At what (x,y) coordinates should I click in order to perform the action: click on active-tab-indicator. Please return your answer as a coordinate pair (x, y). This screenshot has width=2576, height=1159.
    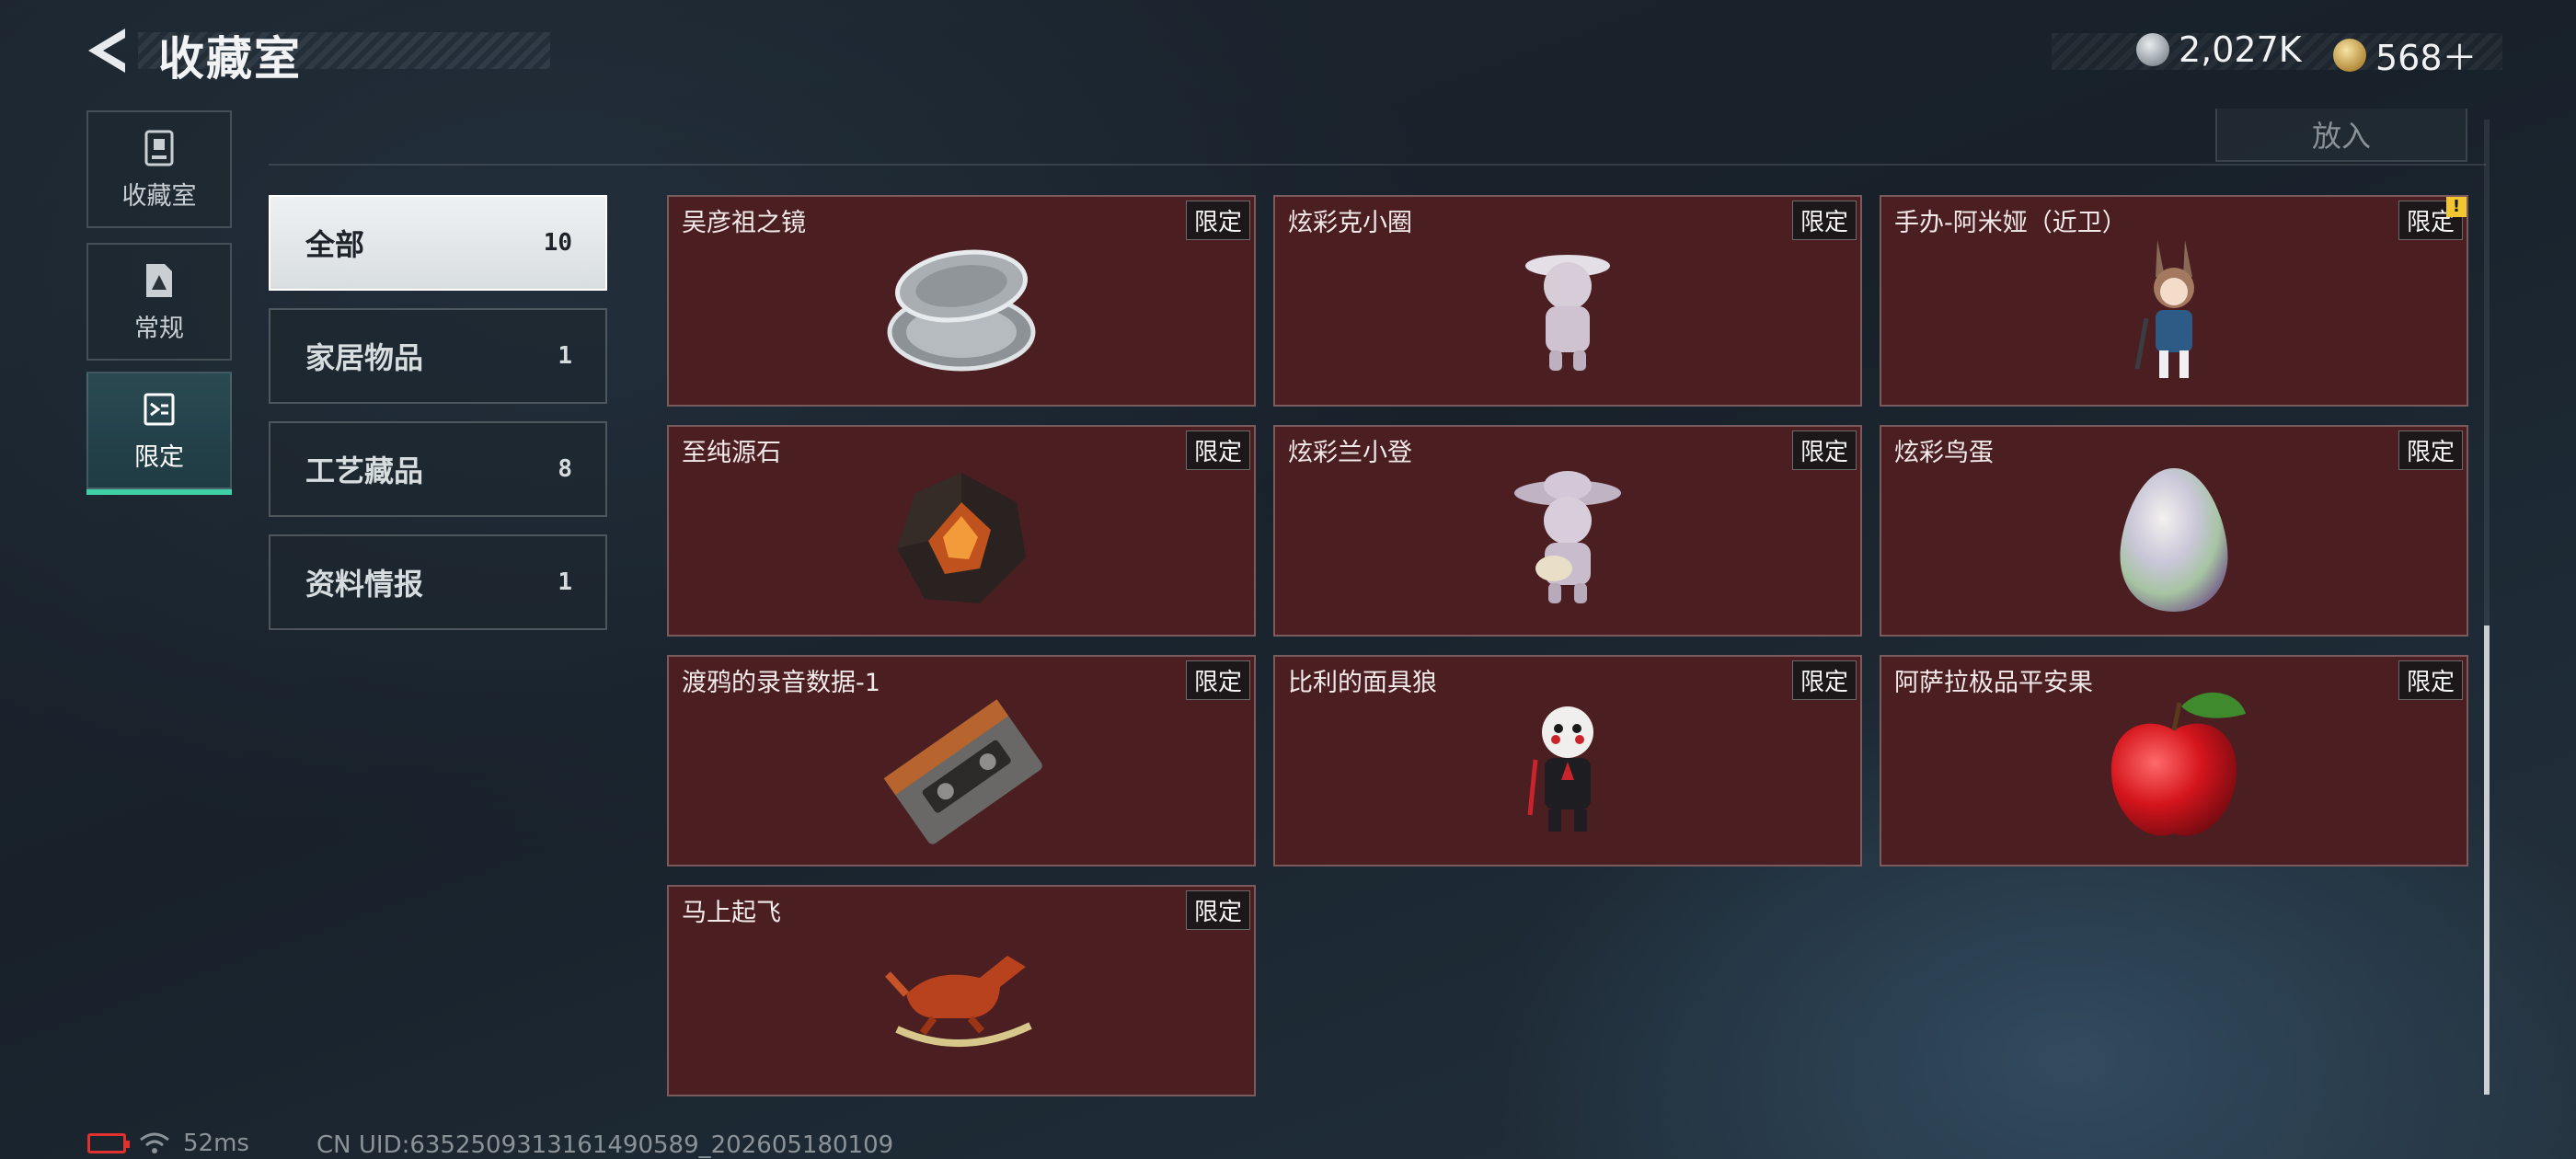
    Looking at the image, I should click on (159, 492).